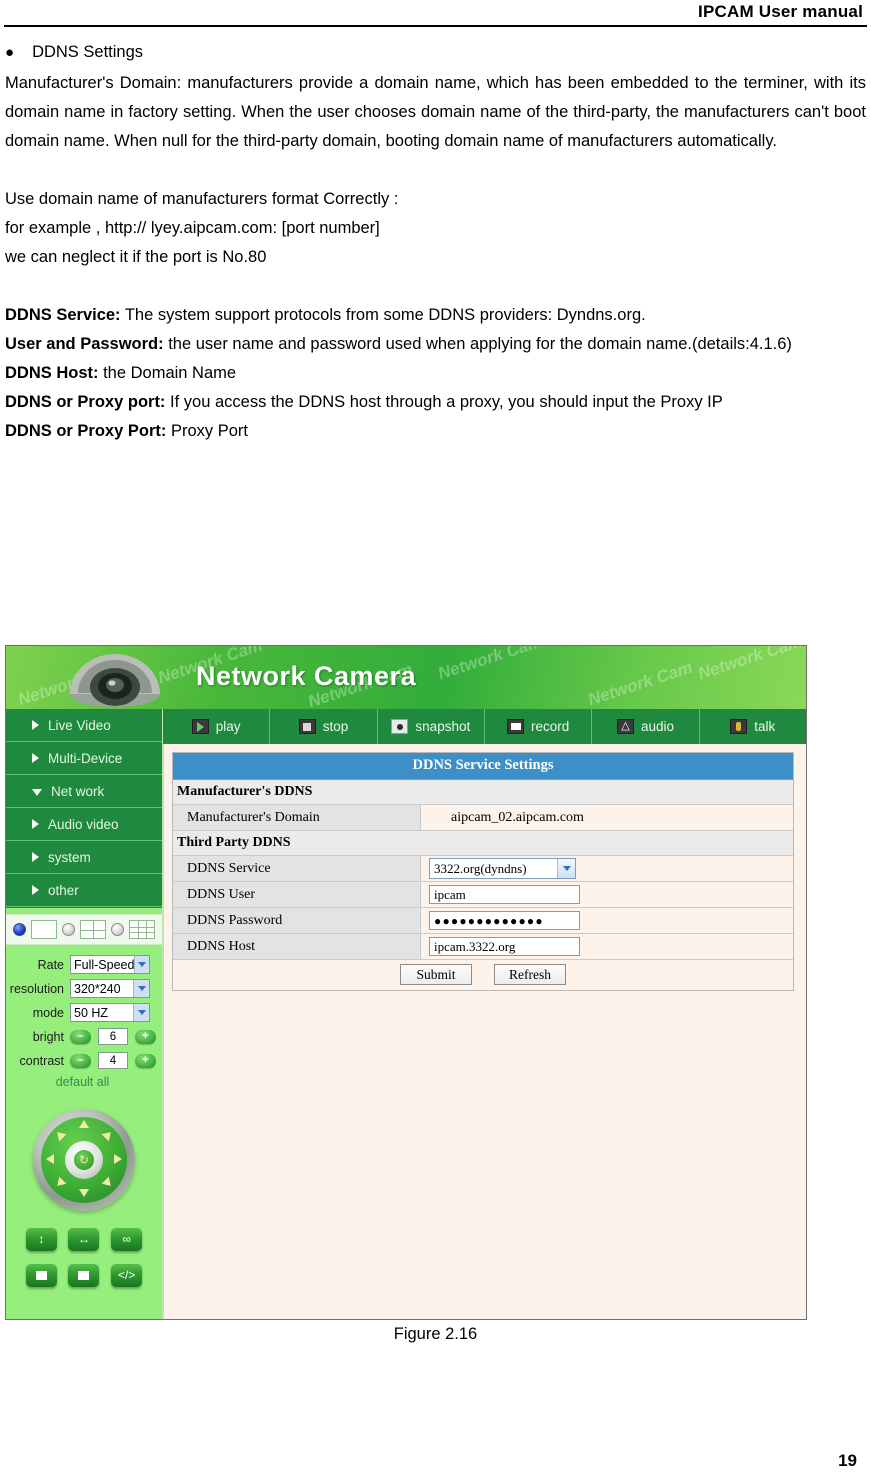  What do you see at coordinates (41, 1275) in the screenshot?
I see `io-on-button` at bounding box center [41, 1275].